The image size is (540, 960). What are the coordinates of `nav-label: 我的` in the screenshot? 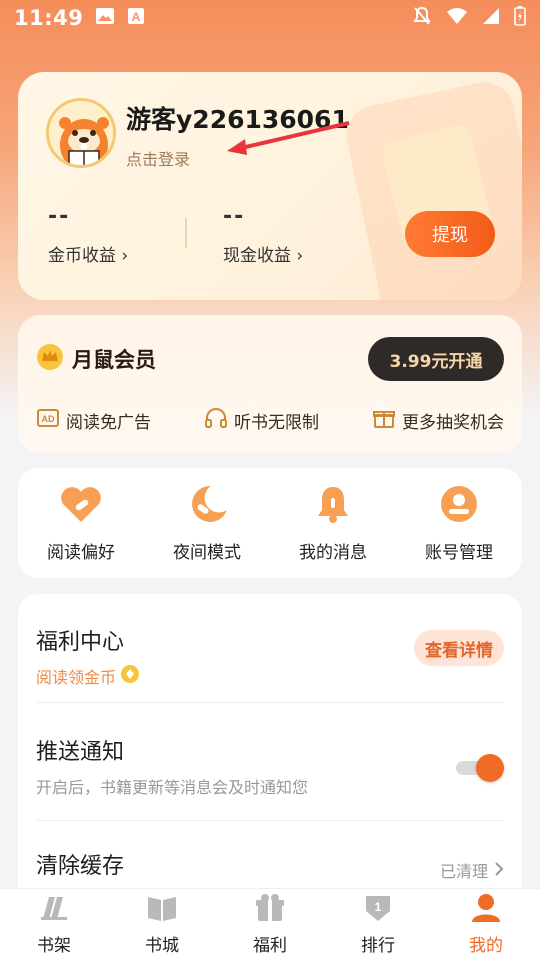 It's located at (486, 946).